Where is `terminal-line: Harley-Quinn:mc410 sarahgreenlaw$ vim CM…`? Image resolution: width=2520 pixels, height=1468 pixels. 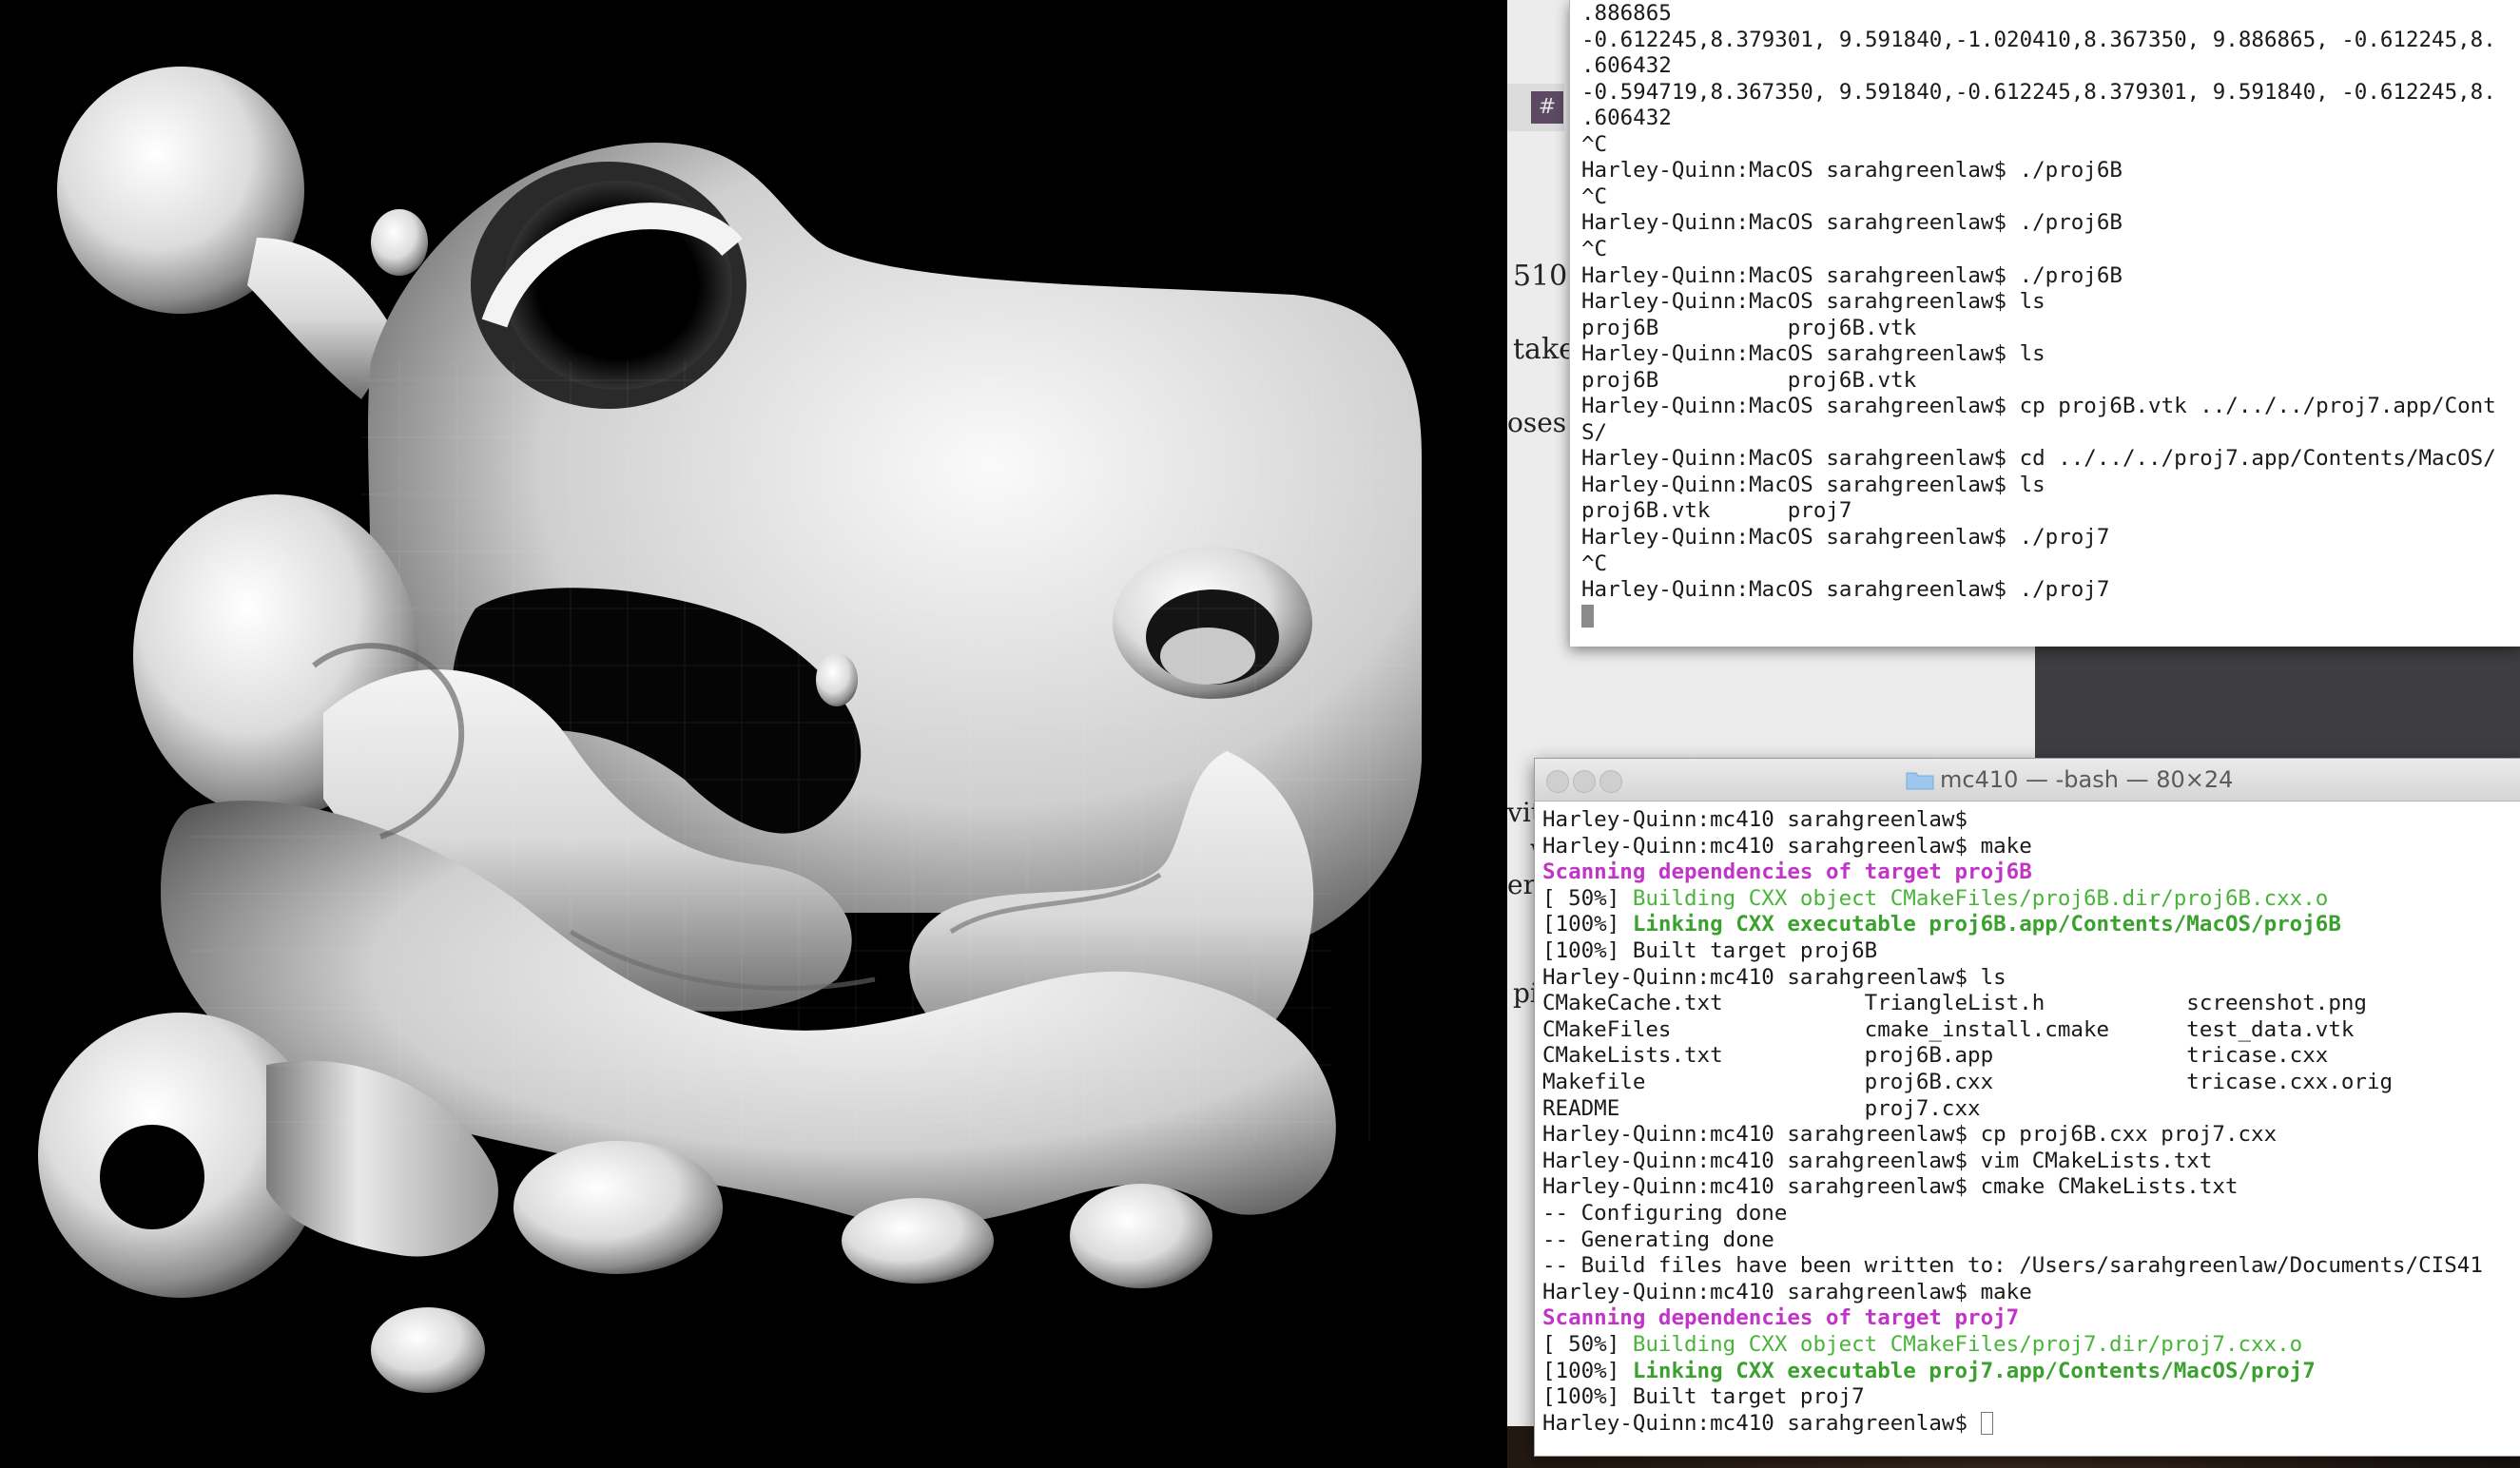
terminal-line: Harley-Quinn:mc410 sarahgreenlaw$ vim CM… is located at coordinates (1877, 1161).